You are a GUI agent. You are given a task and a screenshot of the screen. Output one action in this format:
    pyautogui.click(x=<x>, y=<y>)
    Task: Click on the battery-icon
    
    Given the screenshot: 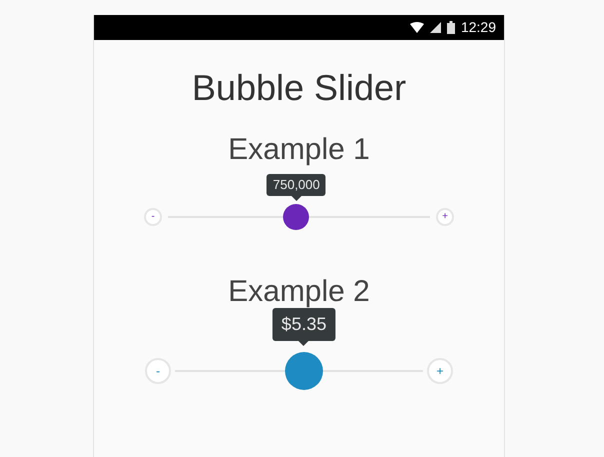 What is the action you would take?
    pyautogui.click(x=450, y=27)
    